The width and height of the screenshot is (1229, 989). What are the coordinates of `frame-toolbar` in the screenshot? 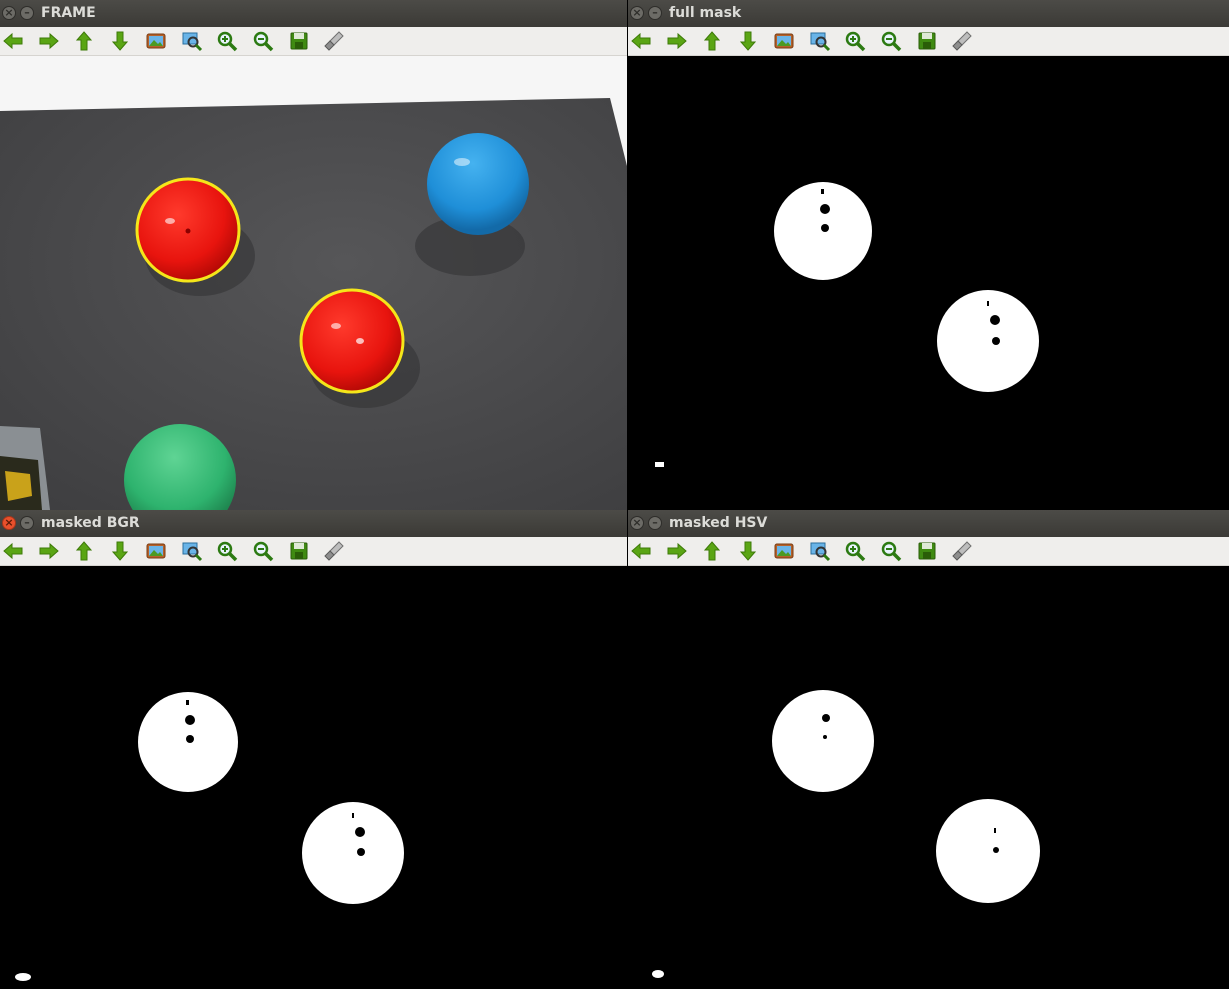 It's located at (313, 41).